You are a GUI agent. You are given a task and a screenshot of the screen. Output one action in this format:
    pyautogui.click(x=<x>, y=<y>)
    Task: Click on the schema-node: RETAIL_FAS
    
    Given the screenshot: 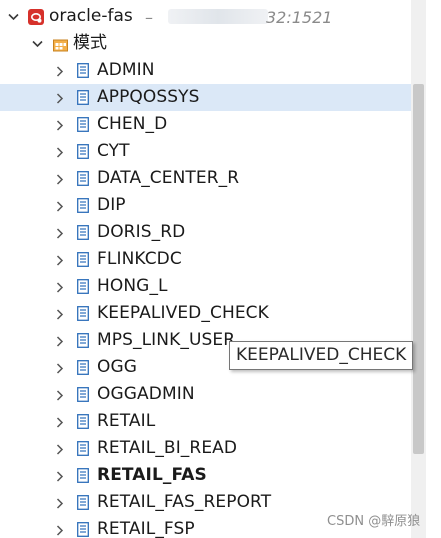 What is the action you would take?
    pyautogui.click(x=213, y=475)
    